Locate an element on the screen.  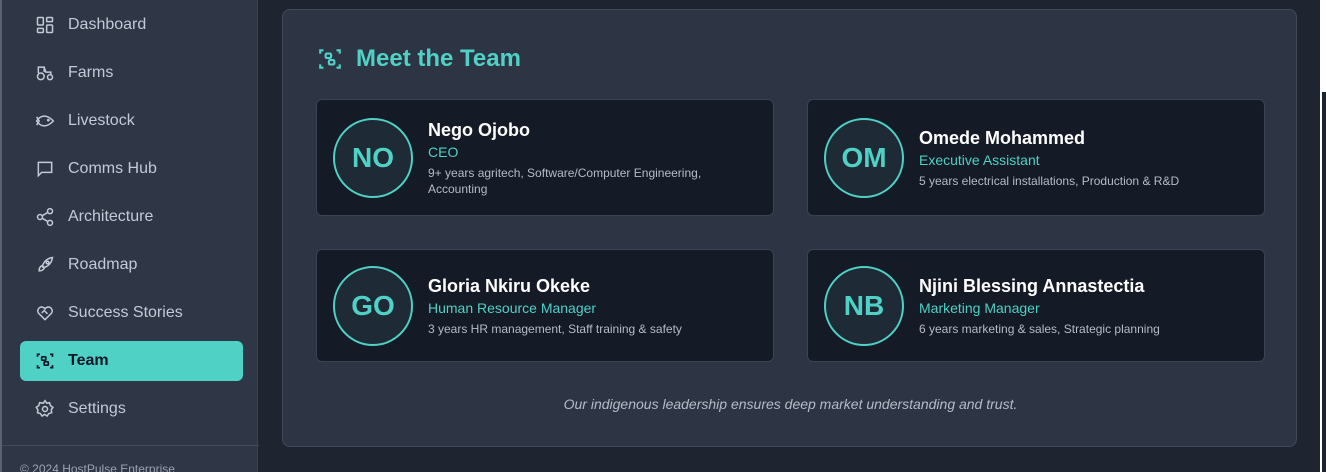
avatar: OM is located at coordinates (864, 157).